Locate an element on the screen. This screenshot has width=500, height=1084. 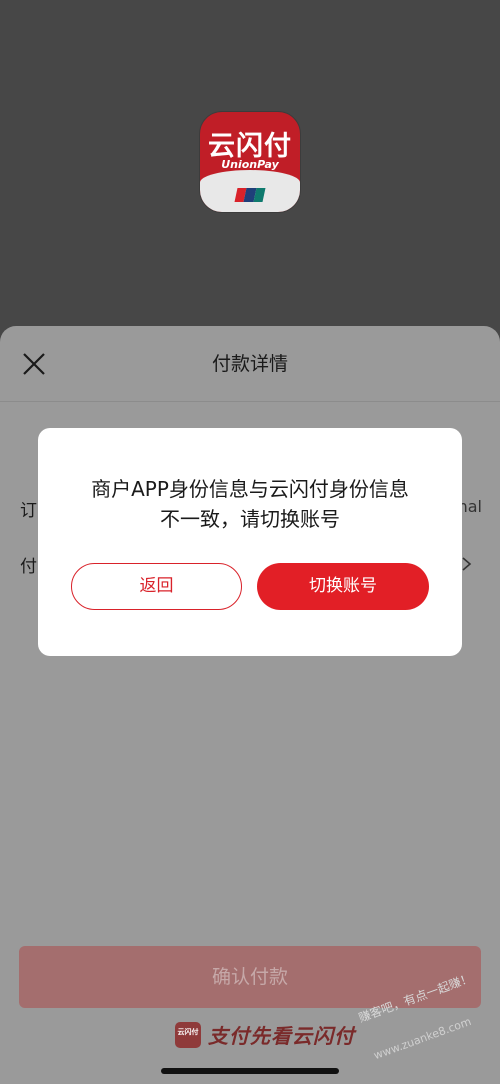
footer-logo: 云闪付 is located at coordinates (188, 1035).